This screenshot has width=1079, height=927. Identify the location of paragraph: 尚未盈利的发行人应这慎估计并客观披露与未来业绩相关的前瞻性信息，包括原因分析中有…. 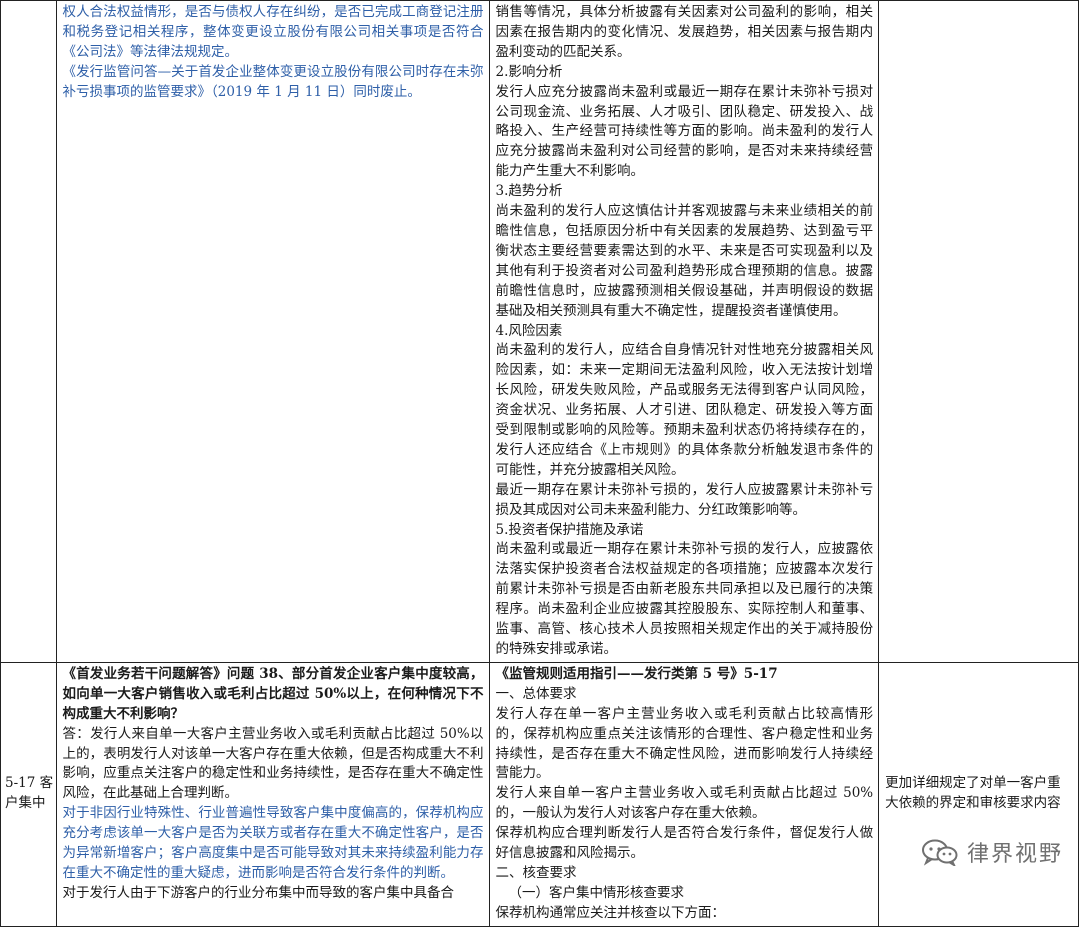
(684, 261).